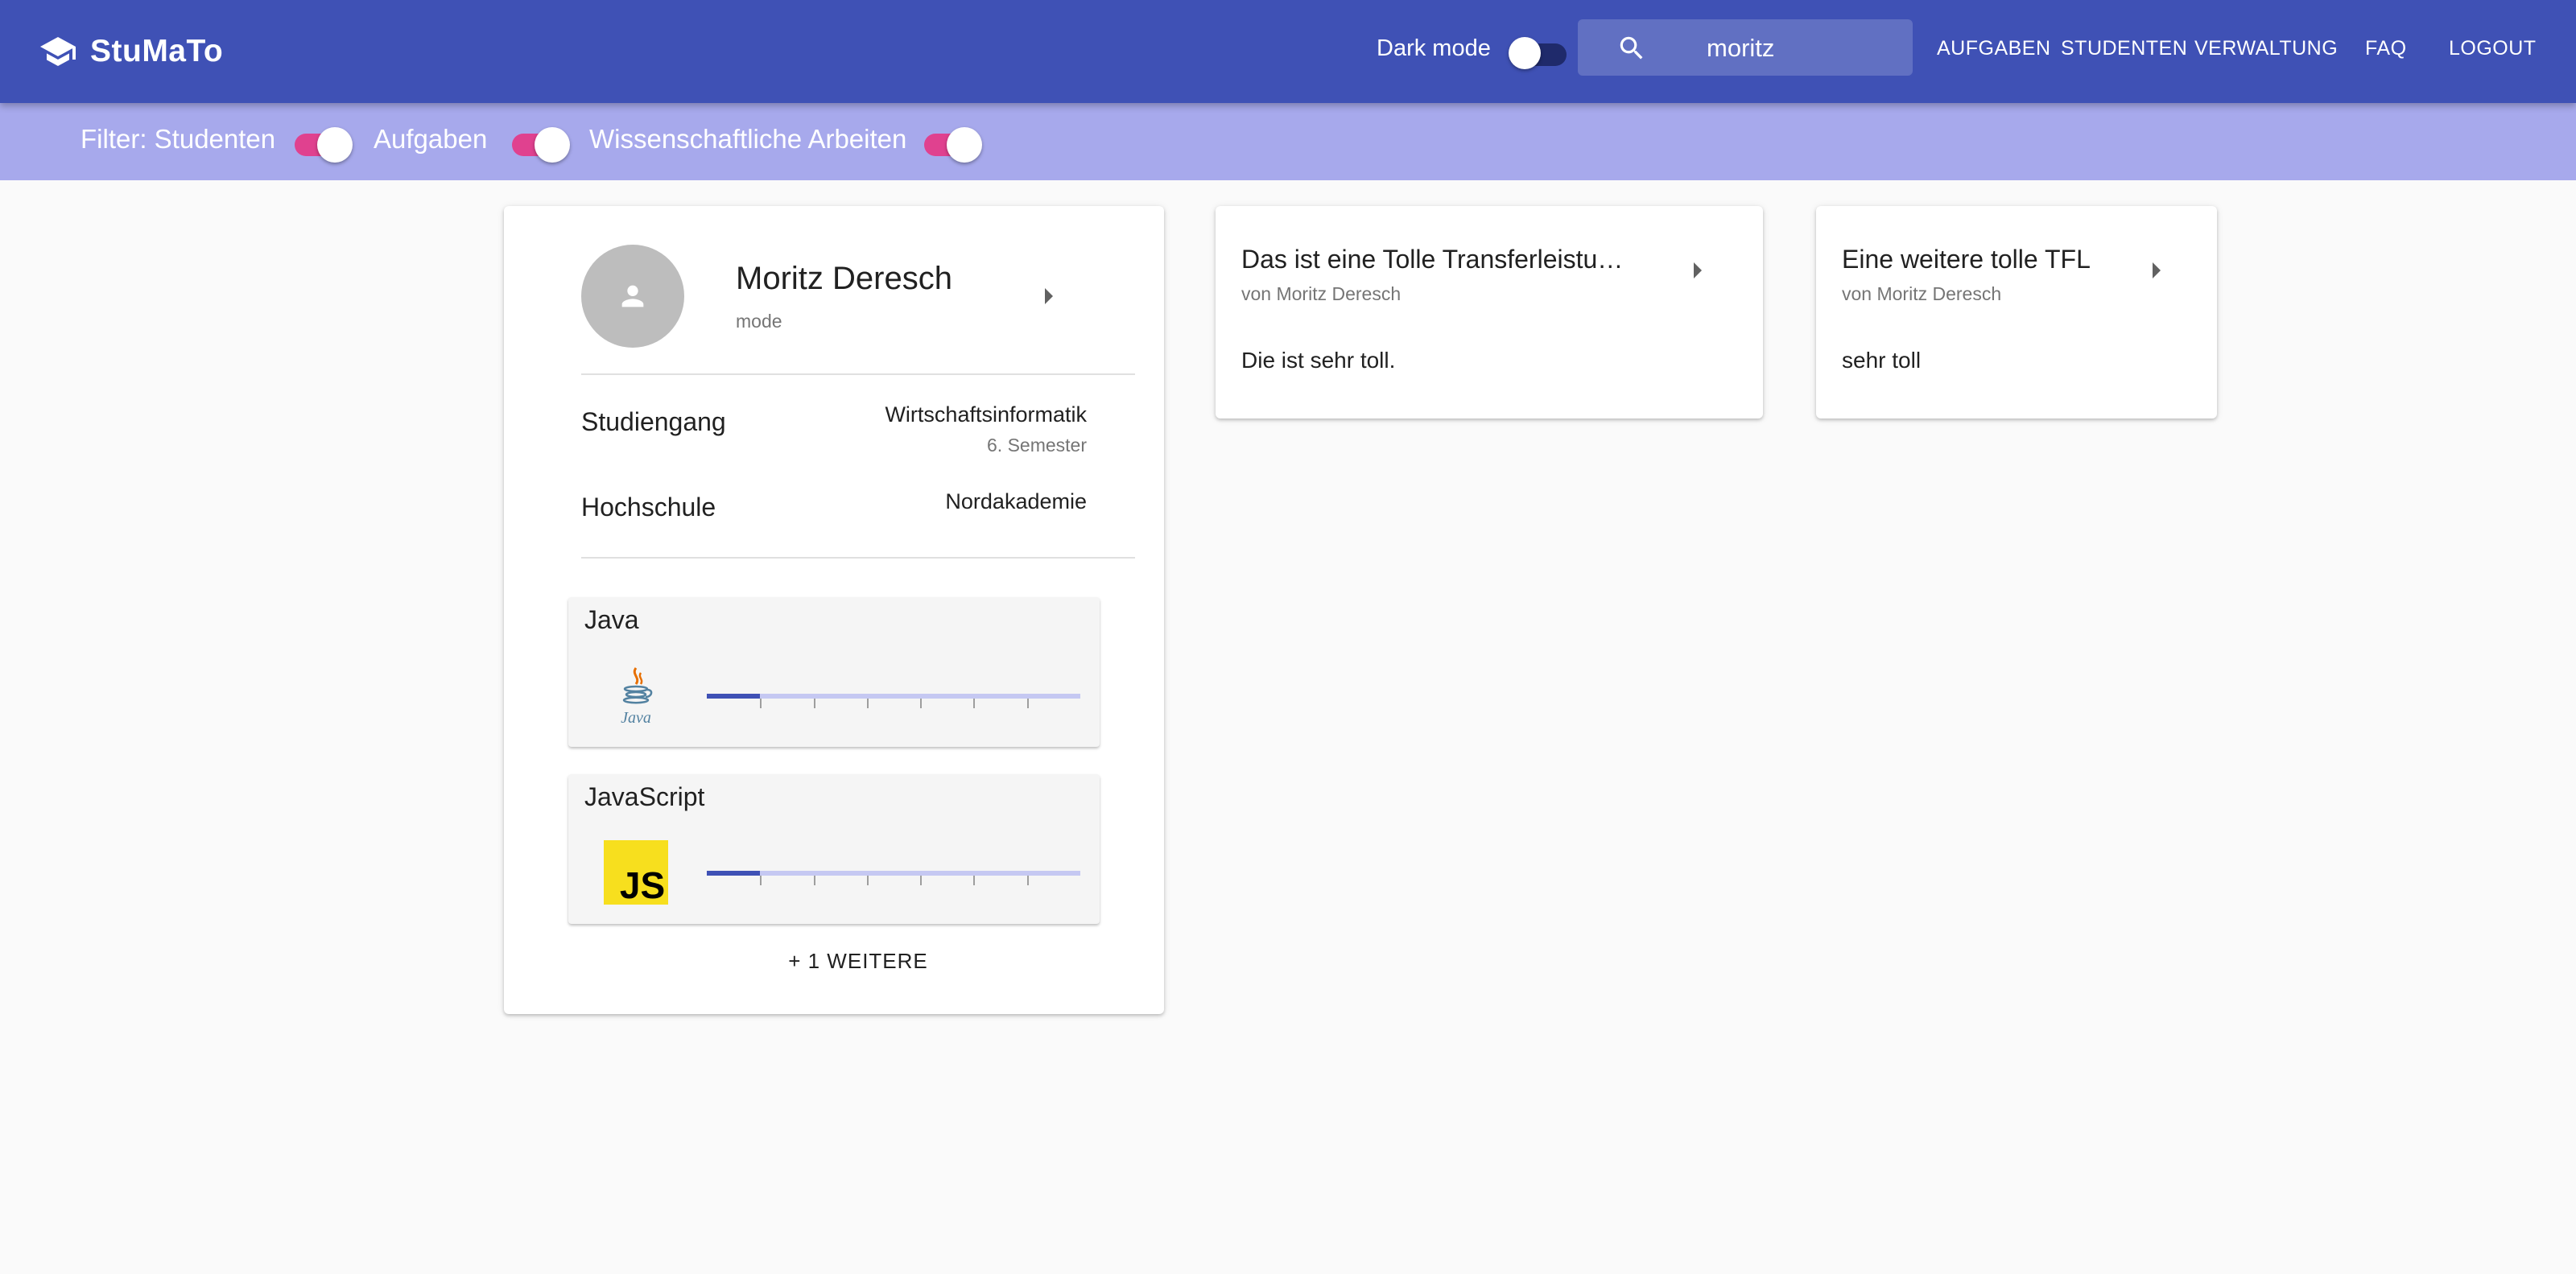 This screenshot has height=1274, width=2576. What do you see at coordinates (1994, 48) in the screenshot?
I see `nav-aufgaben: AUFGABEN` at bounding box center [1994, 48].